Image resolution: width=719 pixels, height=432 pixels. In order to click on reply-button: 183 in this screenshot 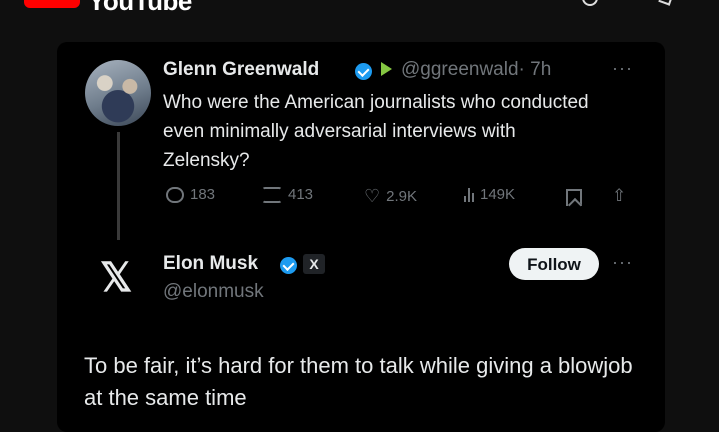, I will do `click(190, 194)`.